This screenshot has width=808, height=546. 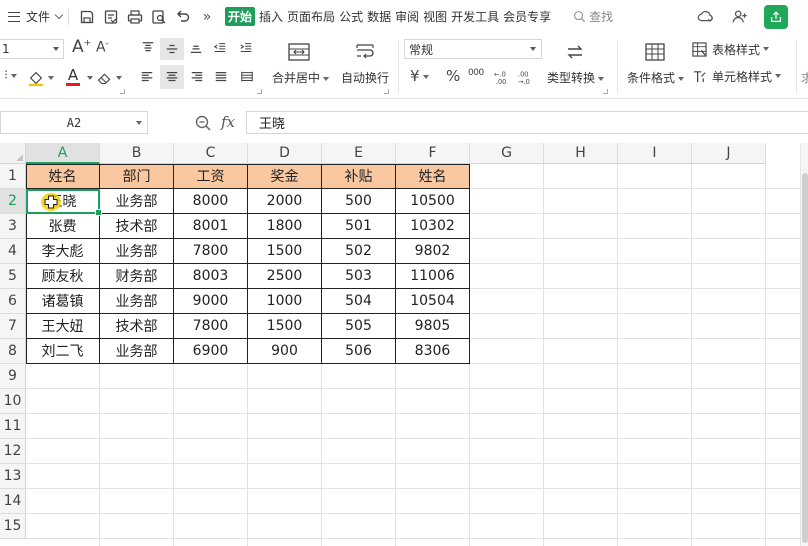 What do you see at coordinates (259, 91) in the screenshot?
I see `alignment-group-expand` at bounding box center [259, 91].